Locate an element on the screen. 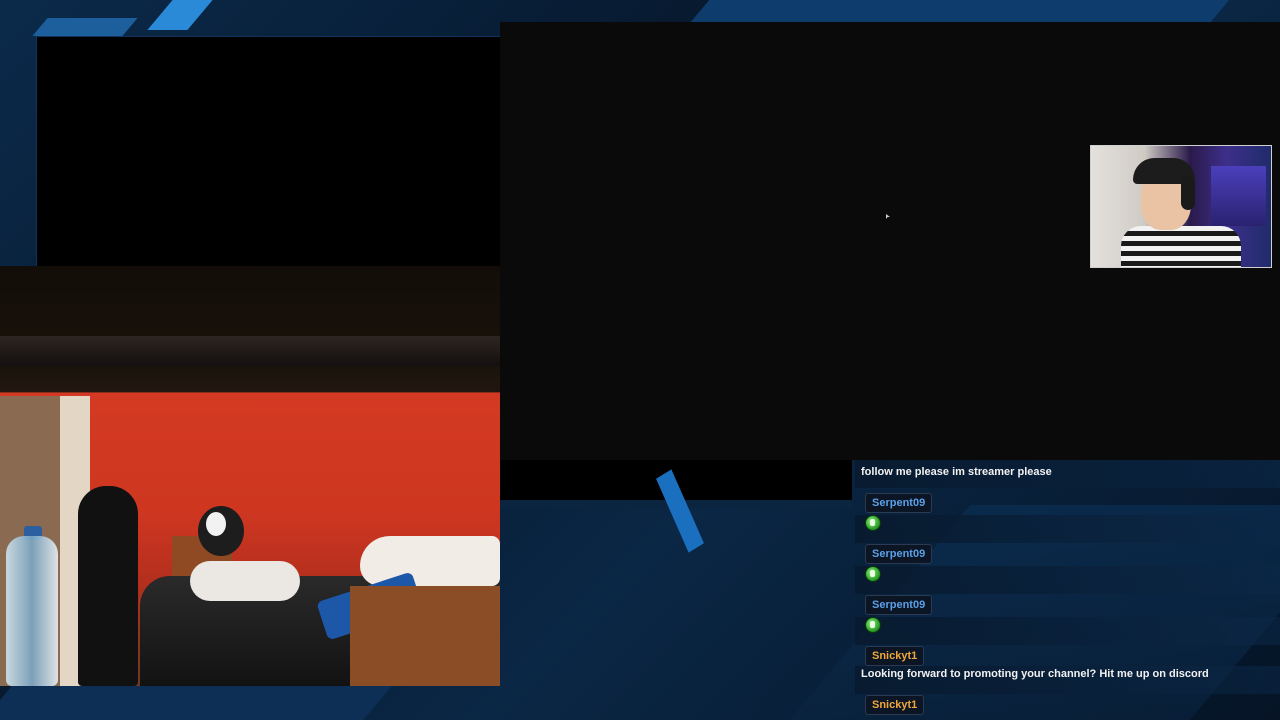 The width and height of the screenshot is (1280, 720). striped-shirt is located at coordinates (1181, 246).